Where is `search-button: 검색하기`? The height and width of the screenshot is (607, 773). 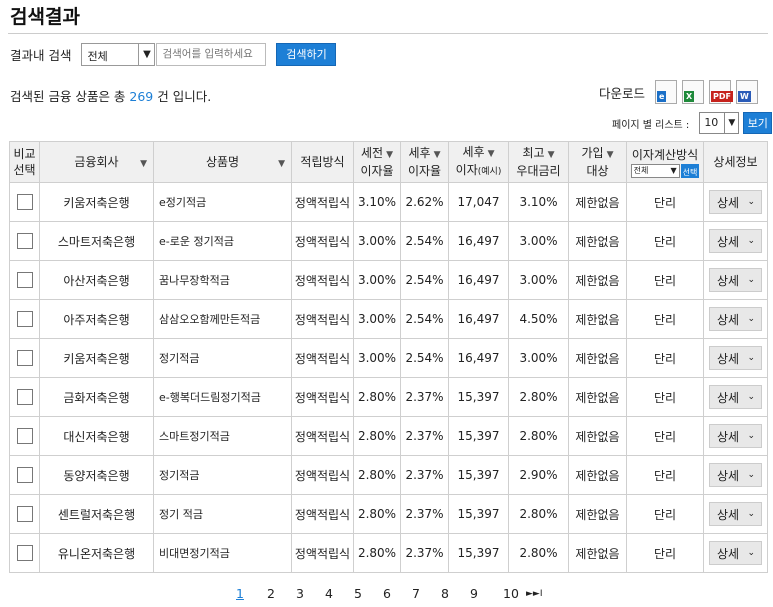
search-button: 검색하기 is located at coordinates (306, 54).